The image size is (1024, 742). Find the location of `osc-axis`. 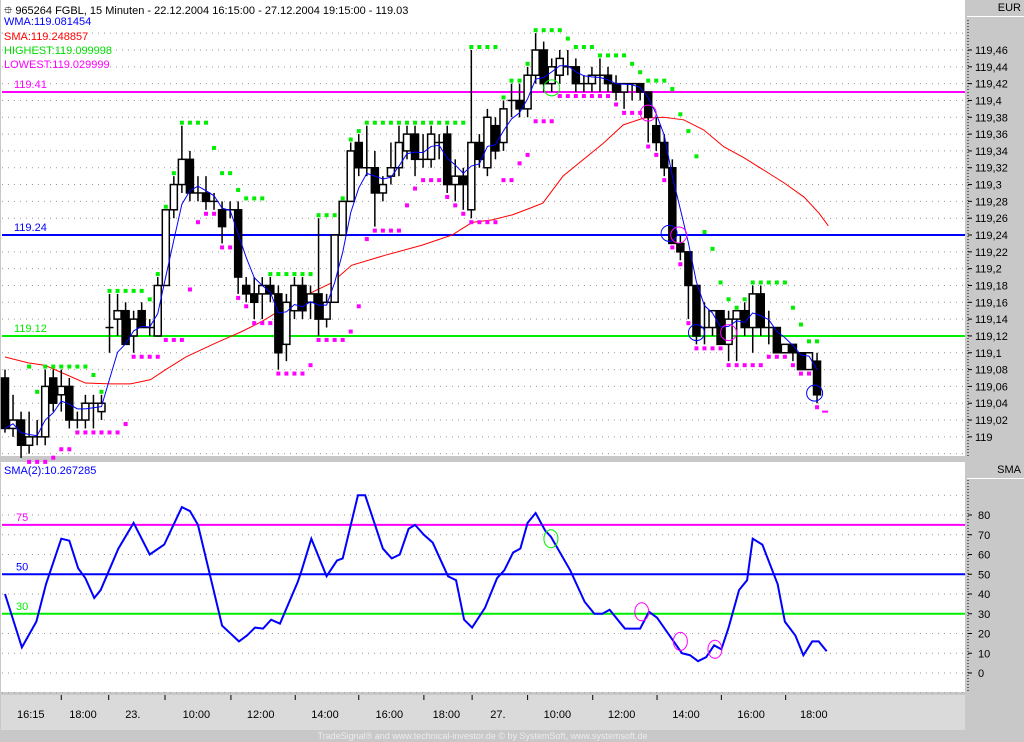

osc-axis is located at coordinates (995, 585).